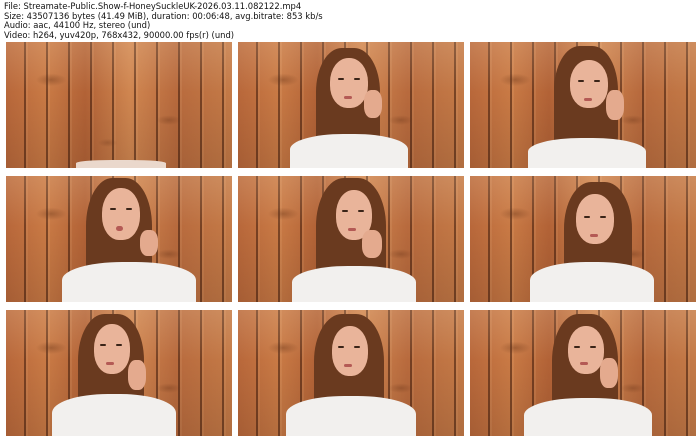 The image size is (700, 438). Describe the element at coordinates (121, 164) in the screenshot. I see `shirt-edge` at that location.